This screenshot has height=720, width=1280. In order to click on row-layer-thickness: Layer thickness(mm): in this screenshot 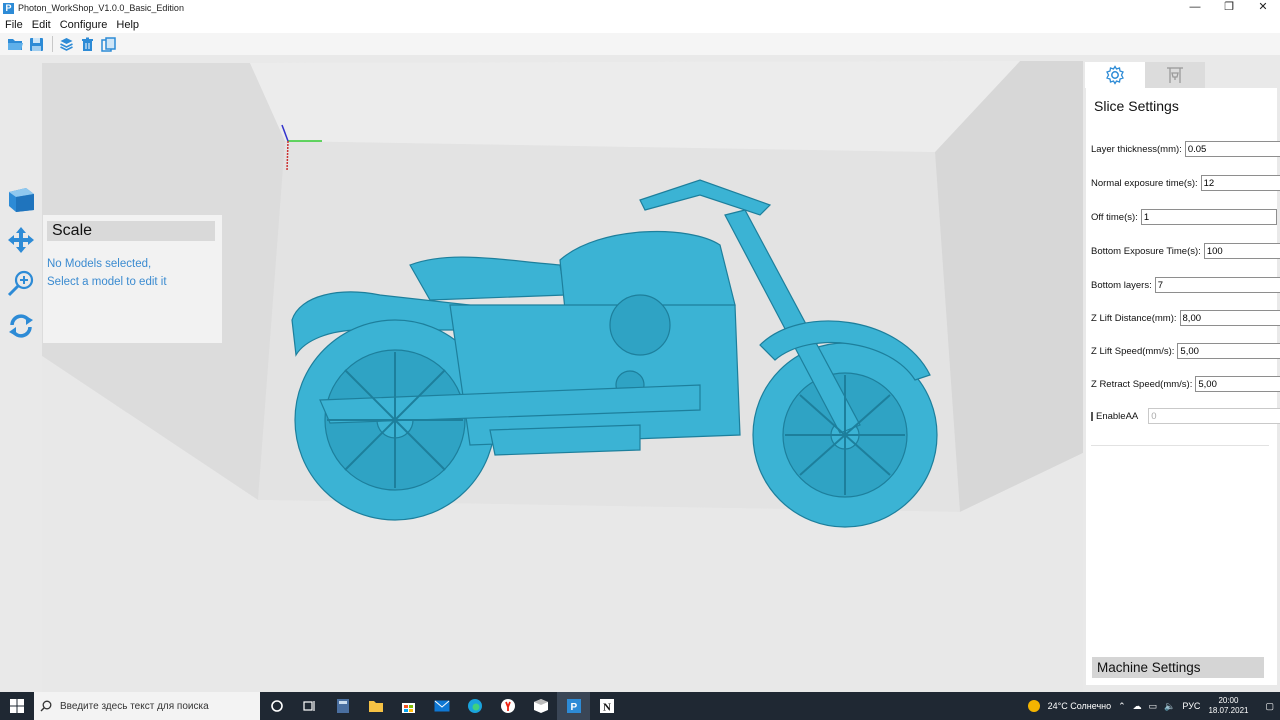, I will do `click(1185, 149)`.